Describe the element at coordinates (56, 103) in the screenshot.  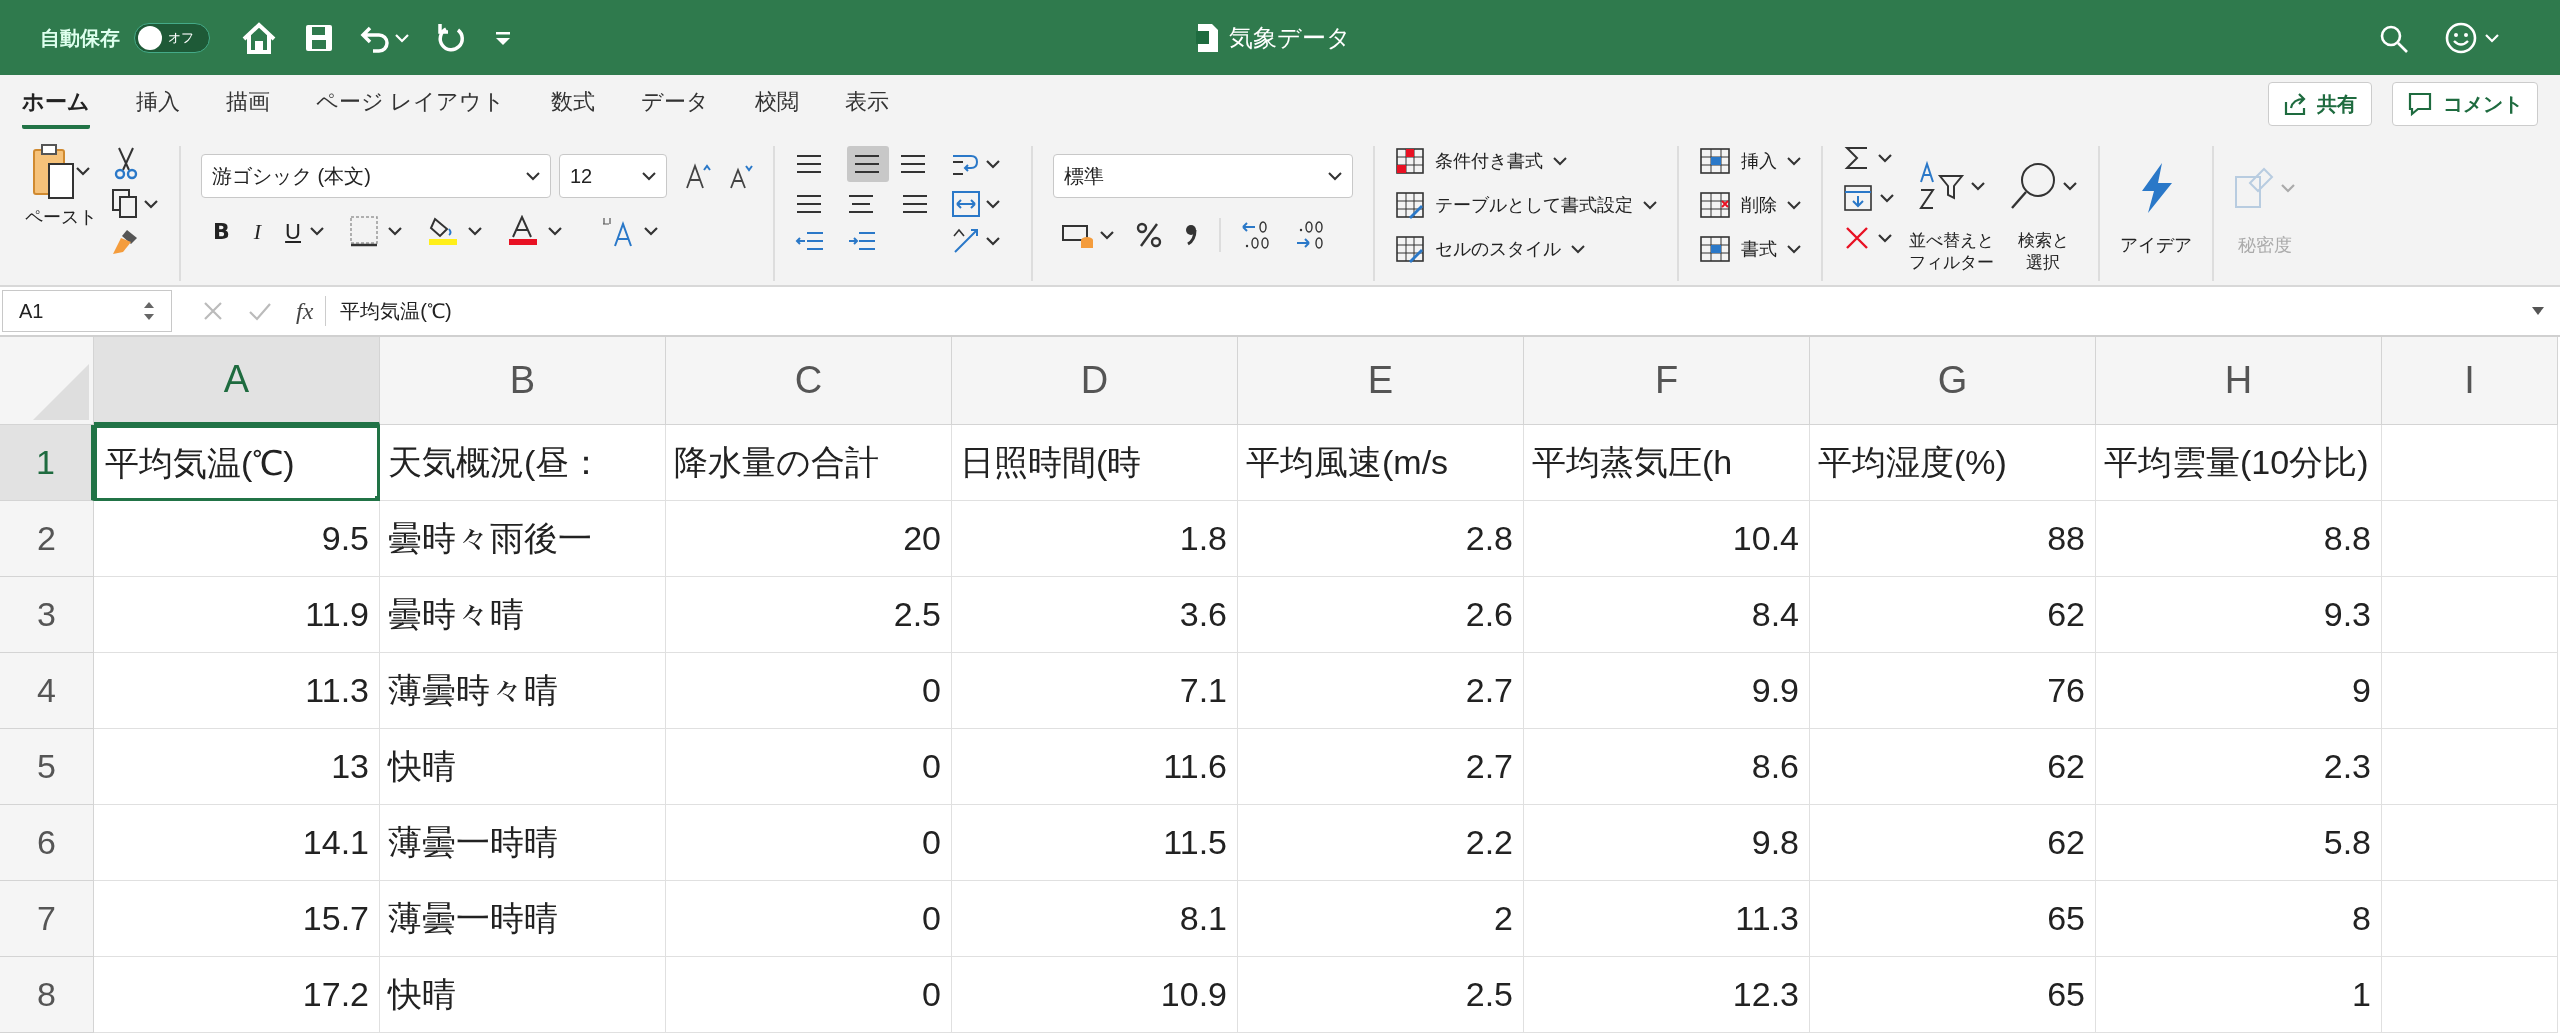
I see `ribbon-tab: ホーム` at that location.